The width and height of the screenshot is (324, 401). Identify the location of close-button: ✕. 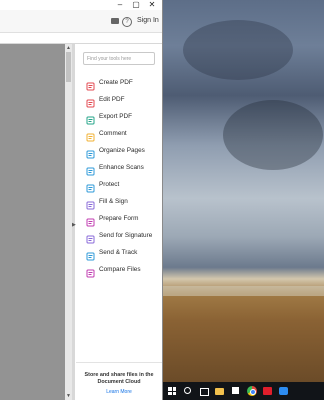
(152, 5).